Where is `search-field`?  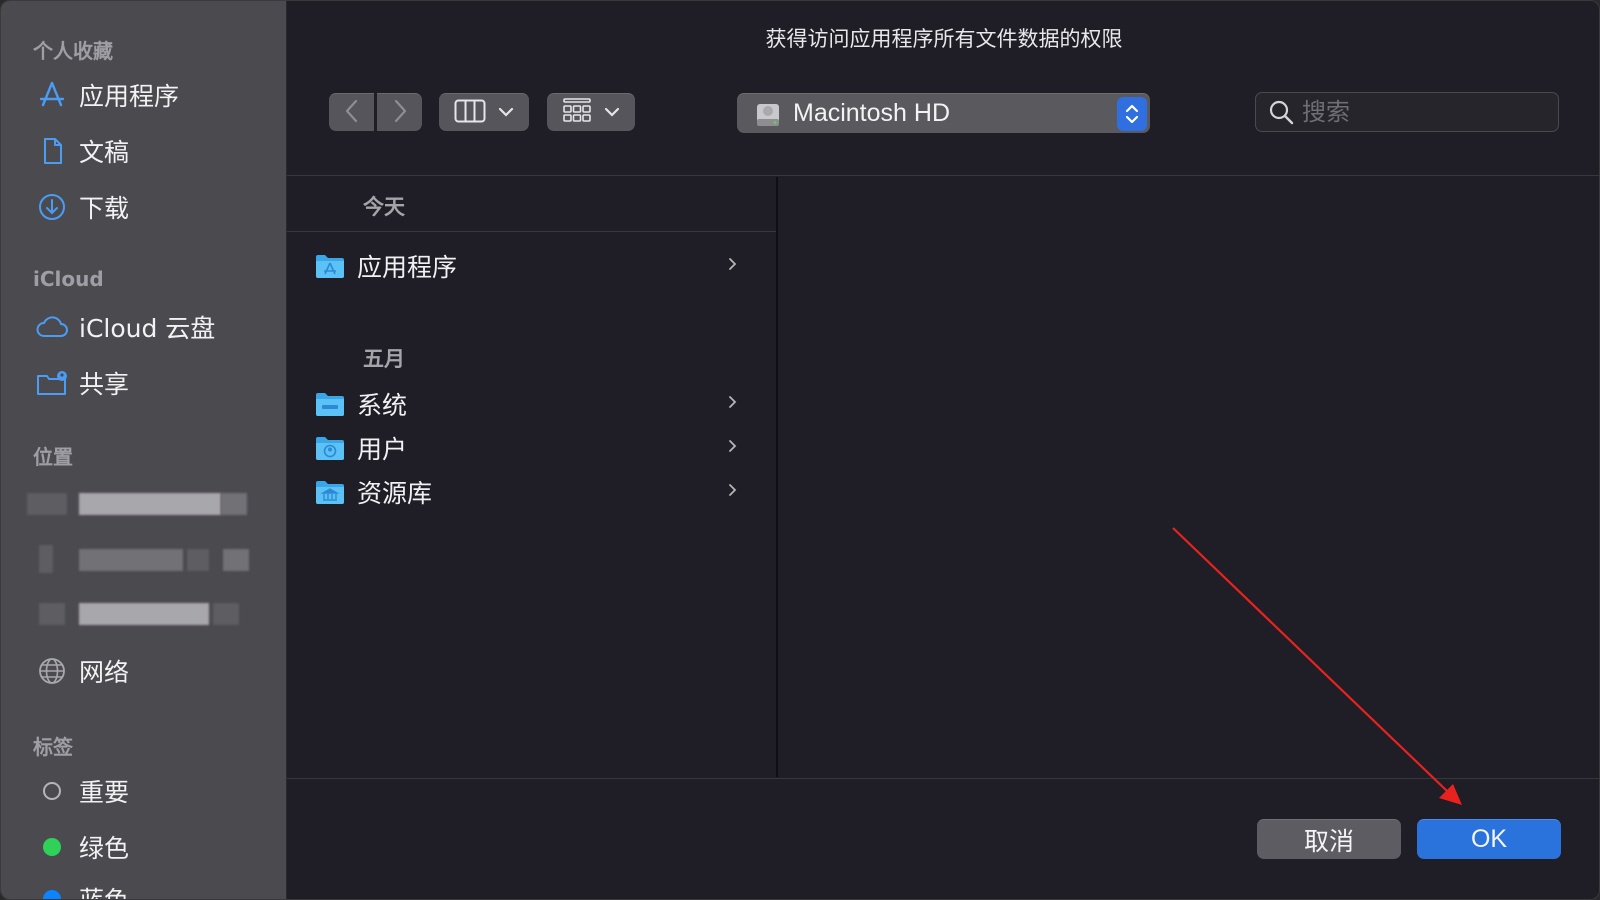
search-field is located at coordinates (1407, 112).